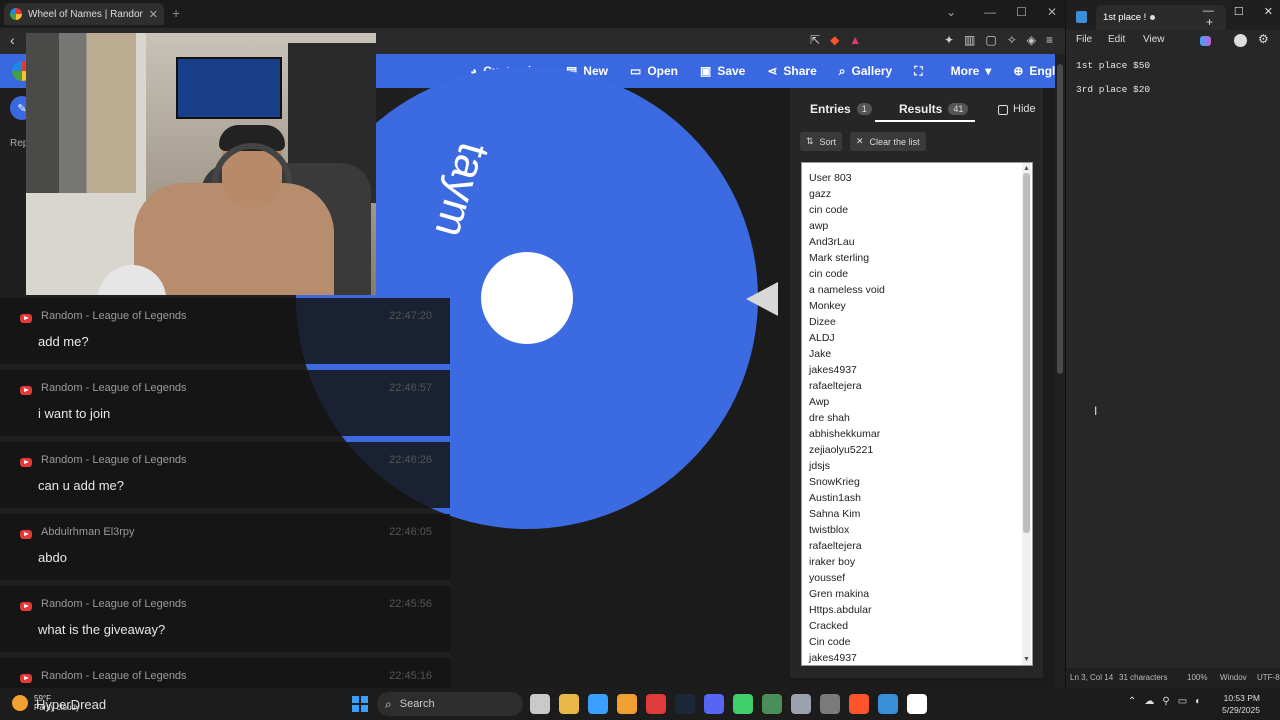 This screenshot has height=720, width=1280. What do you see at coordinates (1198, 701) in the screenshot?
I see `volume-icon: ◐` at bounding box center [1198, 701].